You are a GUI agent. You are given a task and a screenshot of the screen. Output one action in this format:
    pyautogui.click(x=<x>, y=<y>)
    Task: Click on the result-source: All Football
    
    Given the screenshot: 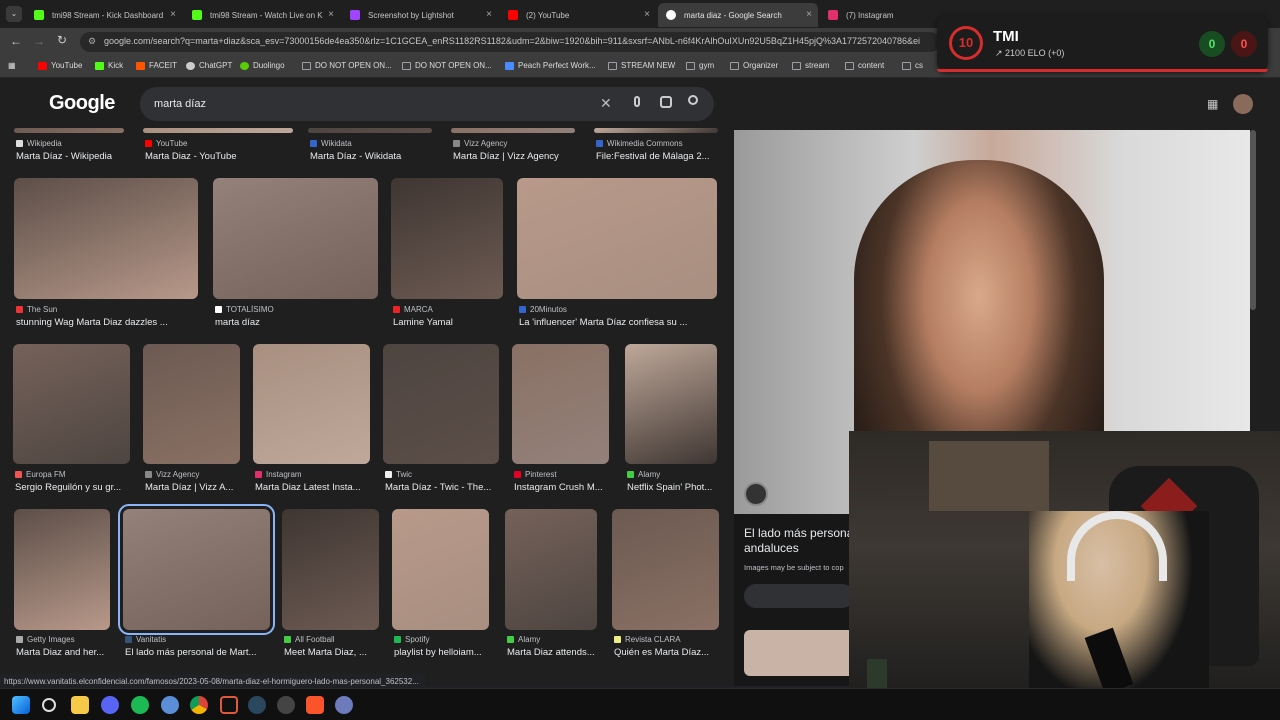 What is the action you would take?
    pyautogui.click(x=337, y=639)
    